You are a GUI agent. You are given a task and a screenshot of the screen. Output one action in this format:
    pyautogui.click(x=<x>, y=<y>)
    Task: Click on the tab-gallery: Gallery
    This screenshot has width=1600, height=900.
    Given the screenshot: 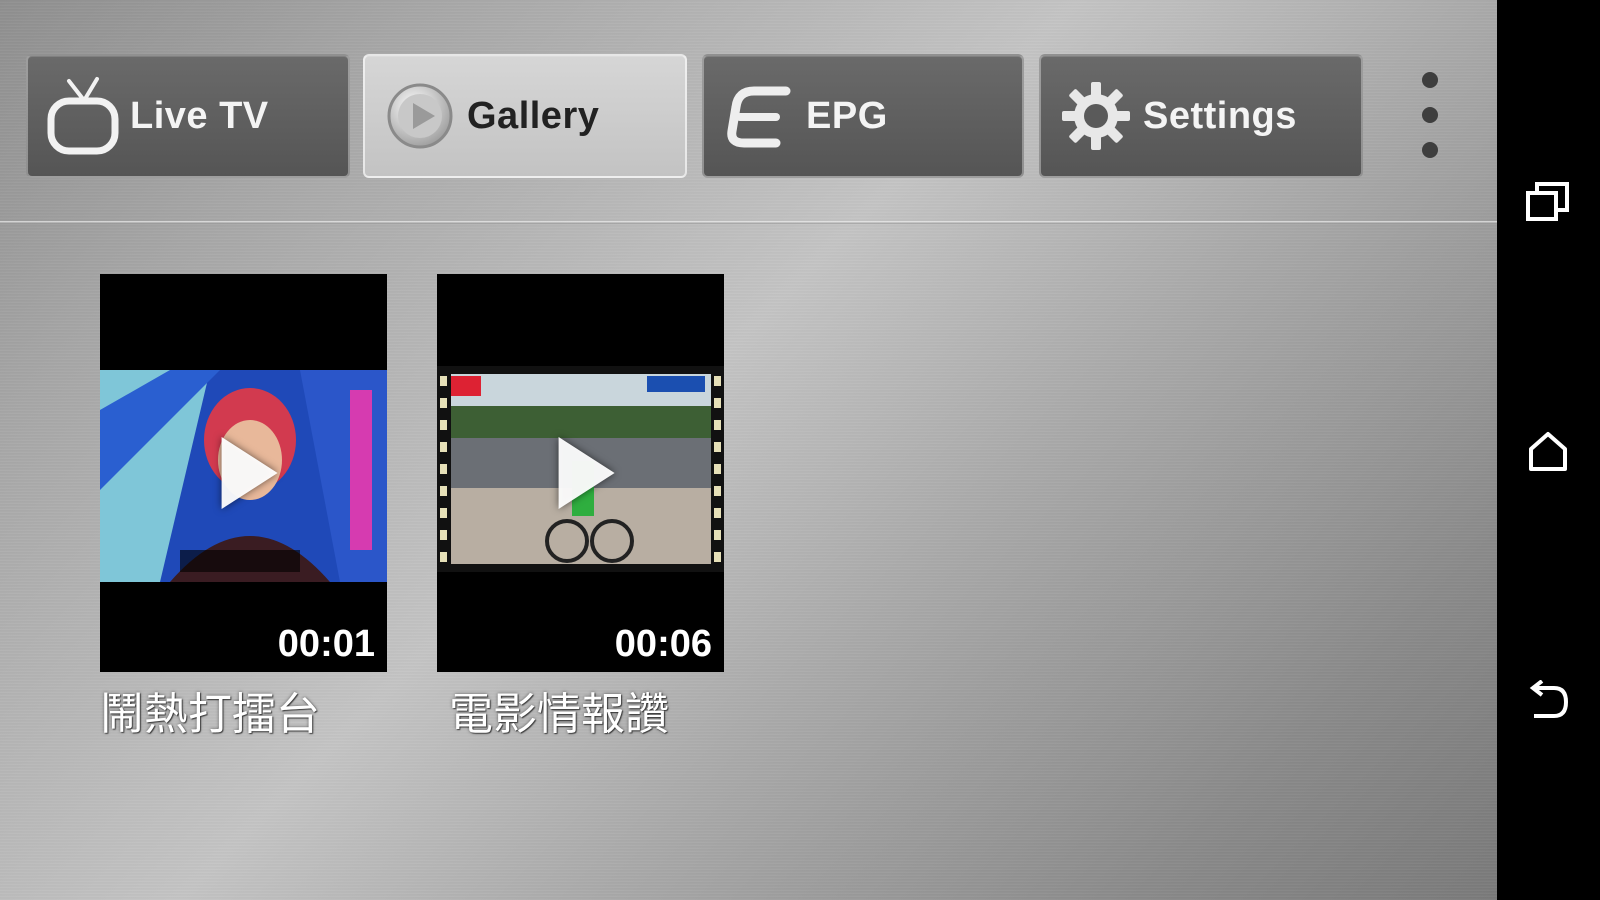 What is the action you would take?
    pyautogui.click(x=525, y=116)
    